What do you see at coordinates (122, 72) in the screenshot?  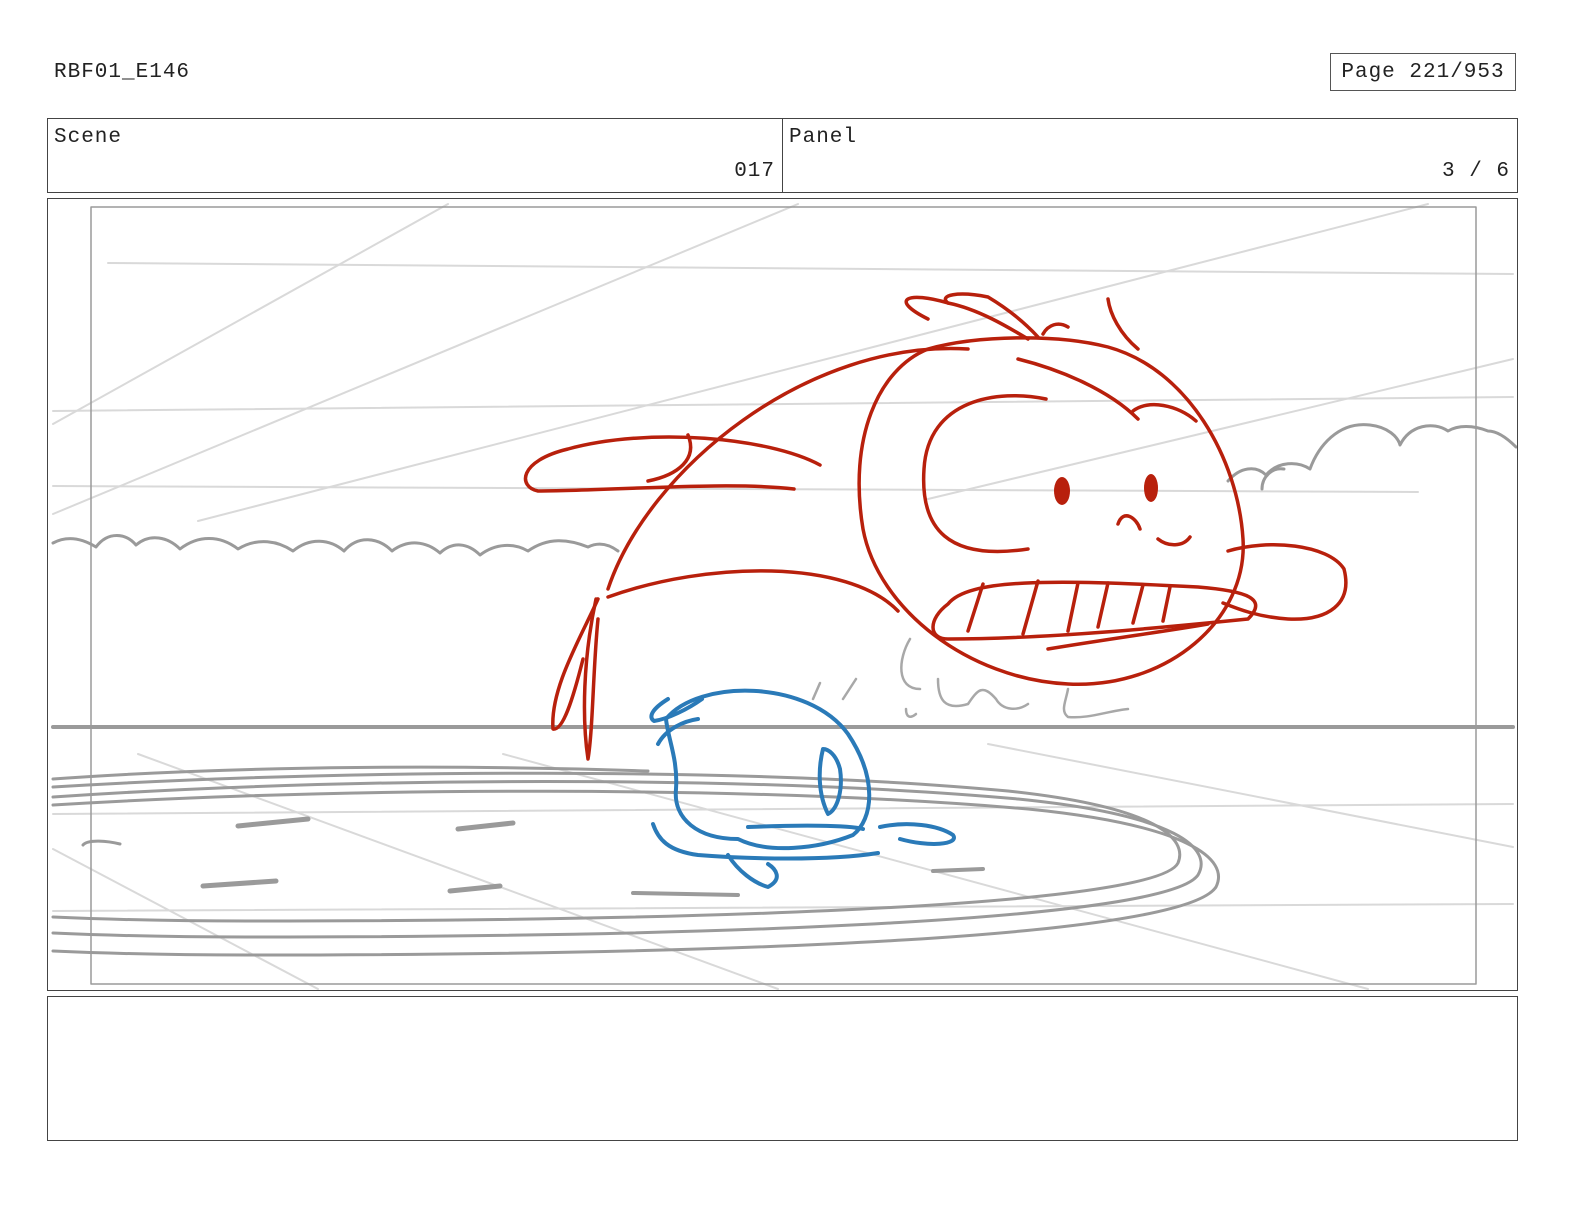 I see `document-id: RBF01_E146` at bounding box center [122, 72].